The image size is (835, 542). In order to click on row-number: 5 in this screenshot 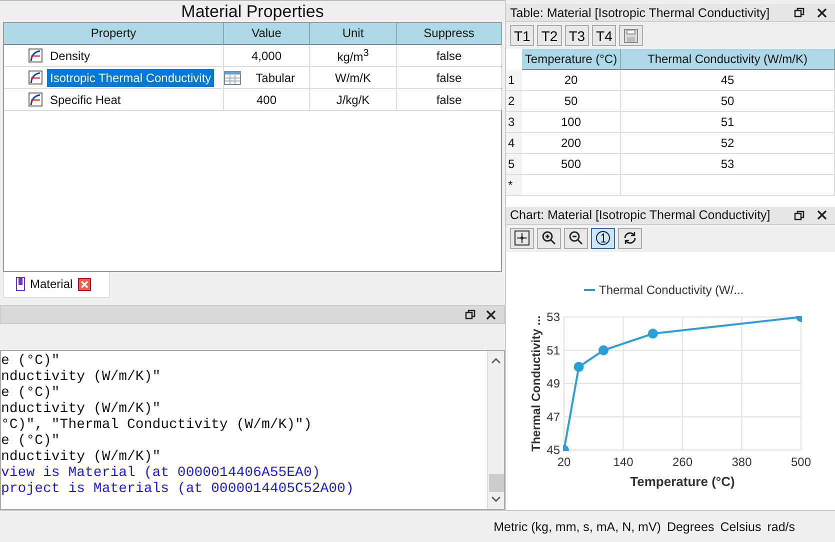, I will do `click(514, 165)`.